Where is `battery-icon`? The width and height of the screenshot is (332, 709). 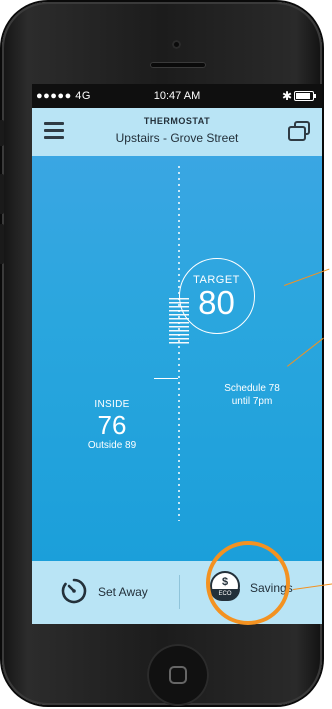
battery-icon is located at coordinates (305, 96).